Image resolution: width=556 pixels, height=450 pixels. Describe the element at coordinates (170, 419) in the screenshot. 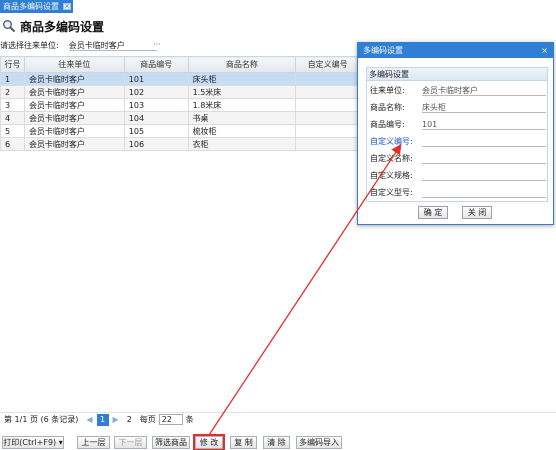

I see `per-page-input: 22` at that location.